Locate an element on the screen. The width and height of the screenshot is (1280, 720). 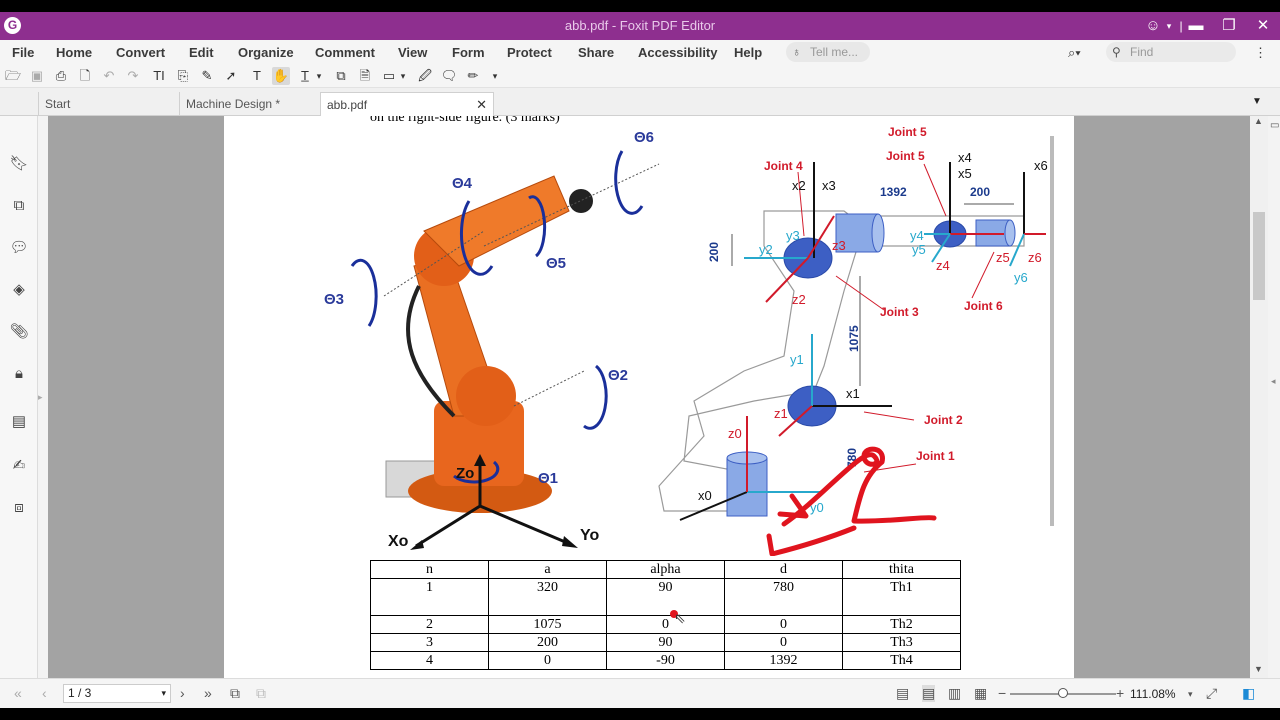
facing-pages-icon: ▥ is located at coordinates (954, 693).